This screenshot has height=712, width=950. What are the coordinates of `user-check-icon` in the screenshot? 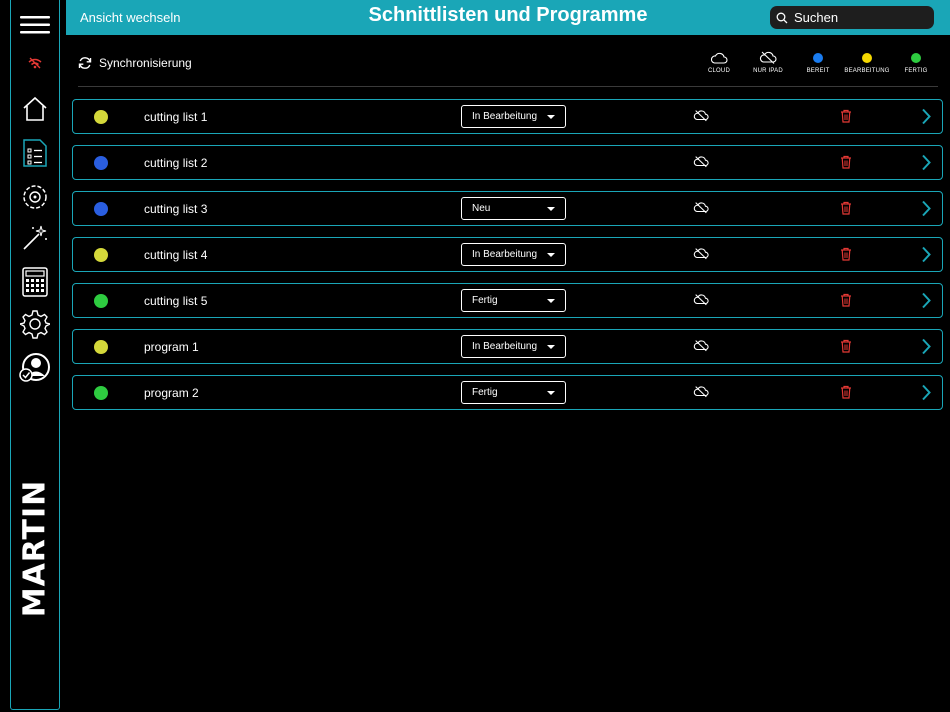 It's located at (35, 368).